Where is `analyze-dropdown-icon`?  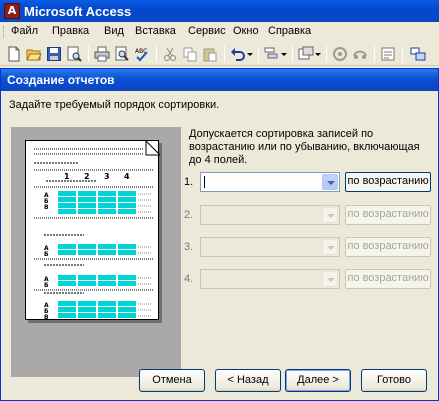
analyze-dropdown-icon is located at coordinates (284, 54).